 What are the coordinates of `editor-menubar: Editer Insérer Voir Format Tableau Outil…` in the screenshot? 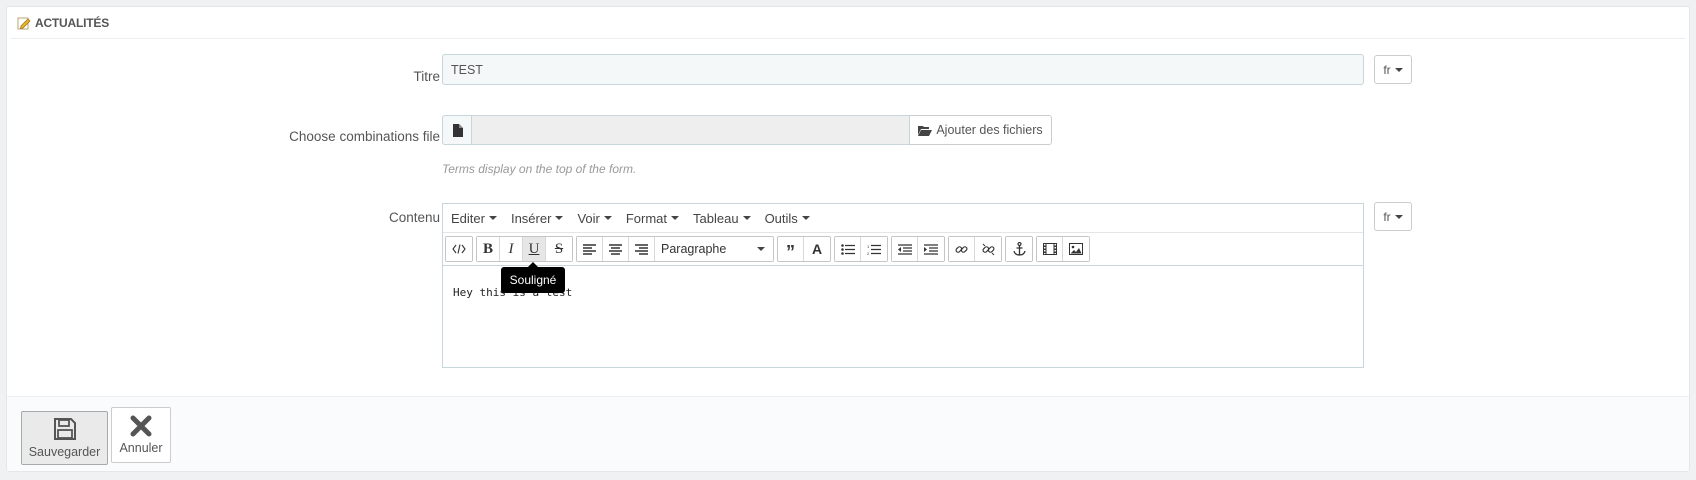 It's located at (903, 218).